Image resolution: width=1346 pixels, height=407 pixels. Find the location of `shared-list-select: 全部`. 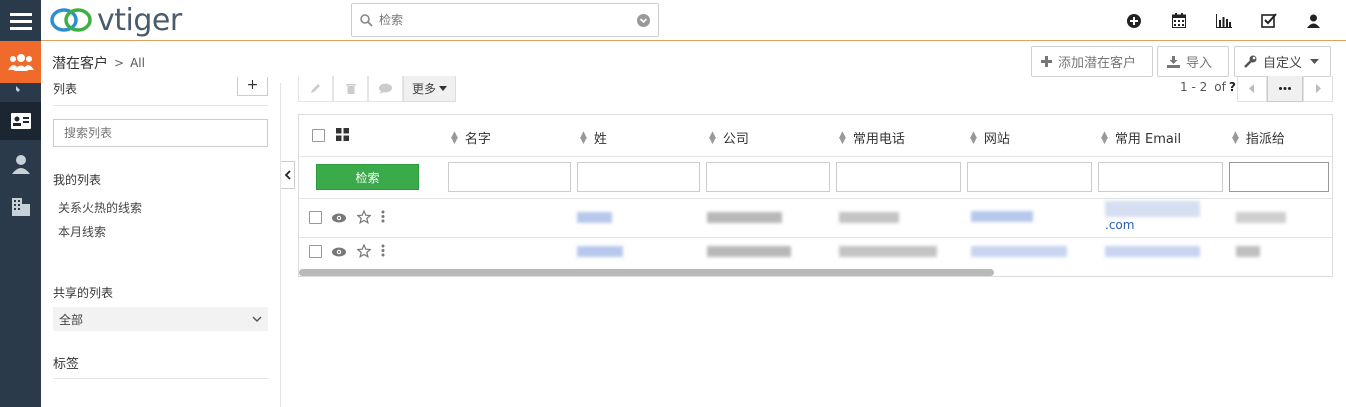

shared-list-select: 全部 is located at coordinates (160, 319).